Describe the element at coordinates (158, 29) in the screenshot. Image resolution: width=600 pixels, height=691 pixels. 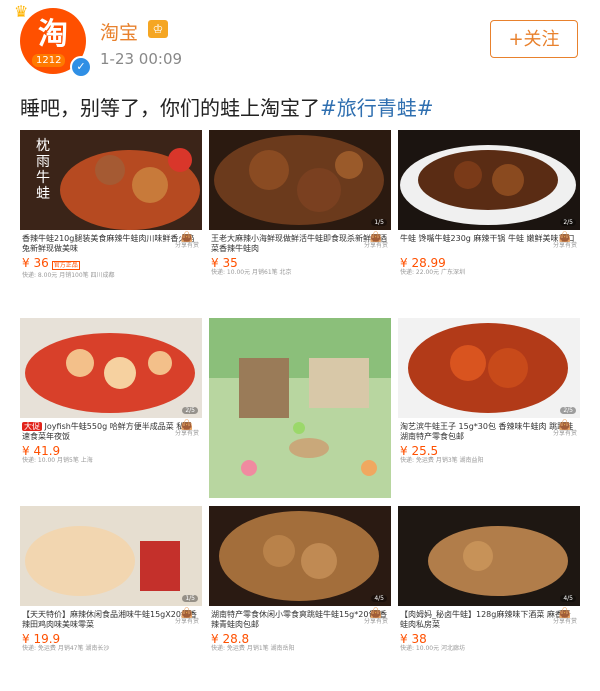
I see `crown-badge-icon: ♔` at that location.